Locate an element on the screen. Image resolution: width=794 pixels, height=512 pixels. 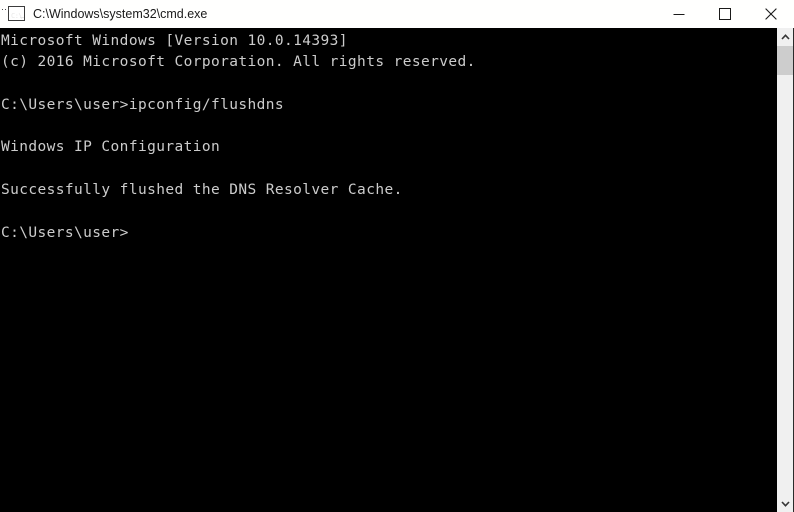
minimize-button is located at coordinates (679, 14).